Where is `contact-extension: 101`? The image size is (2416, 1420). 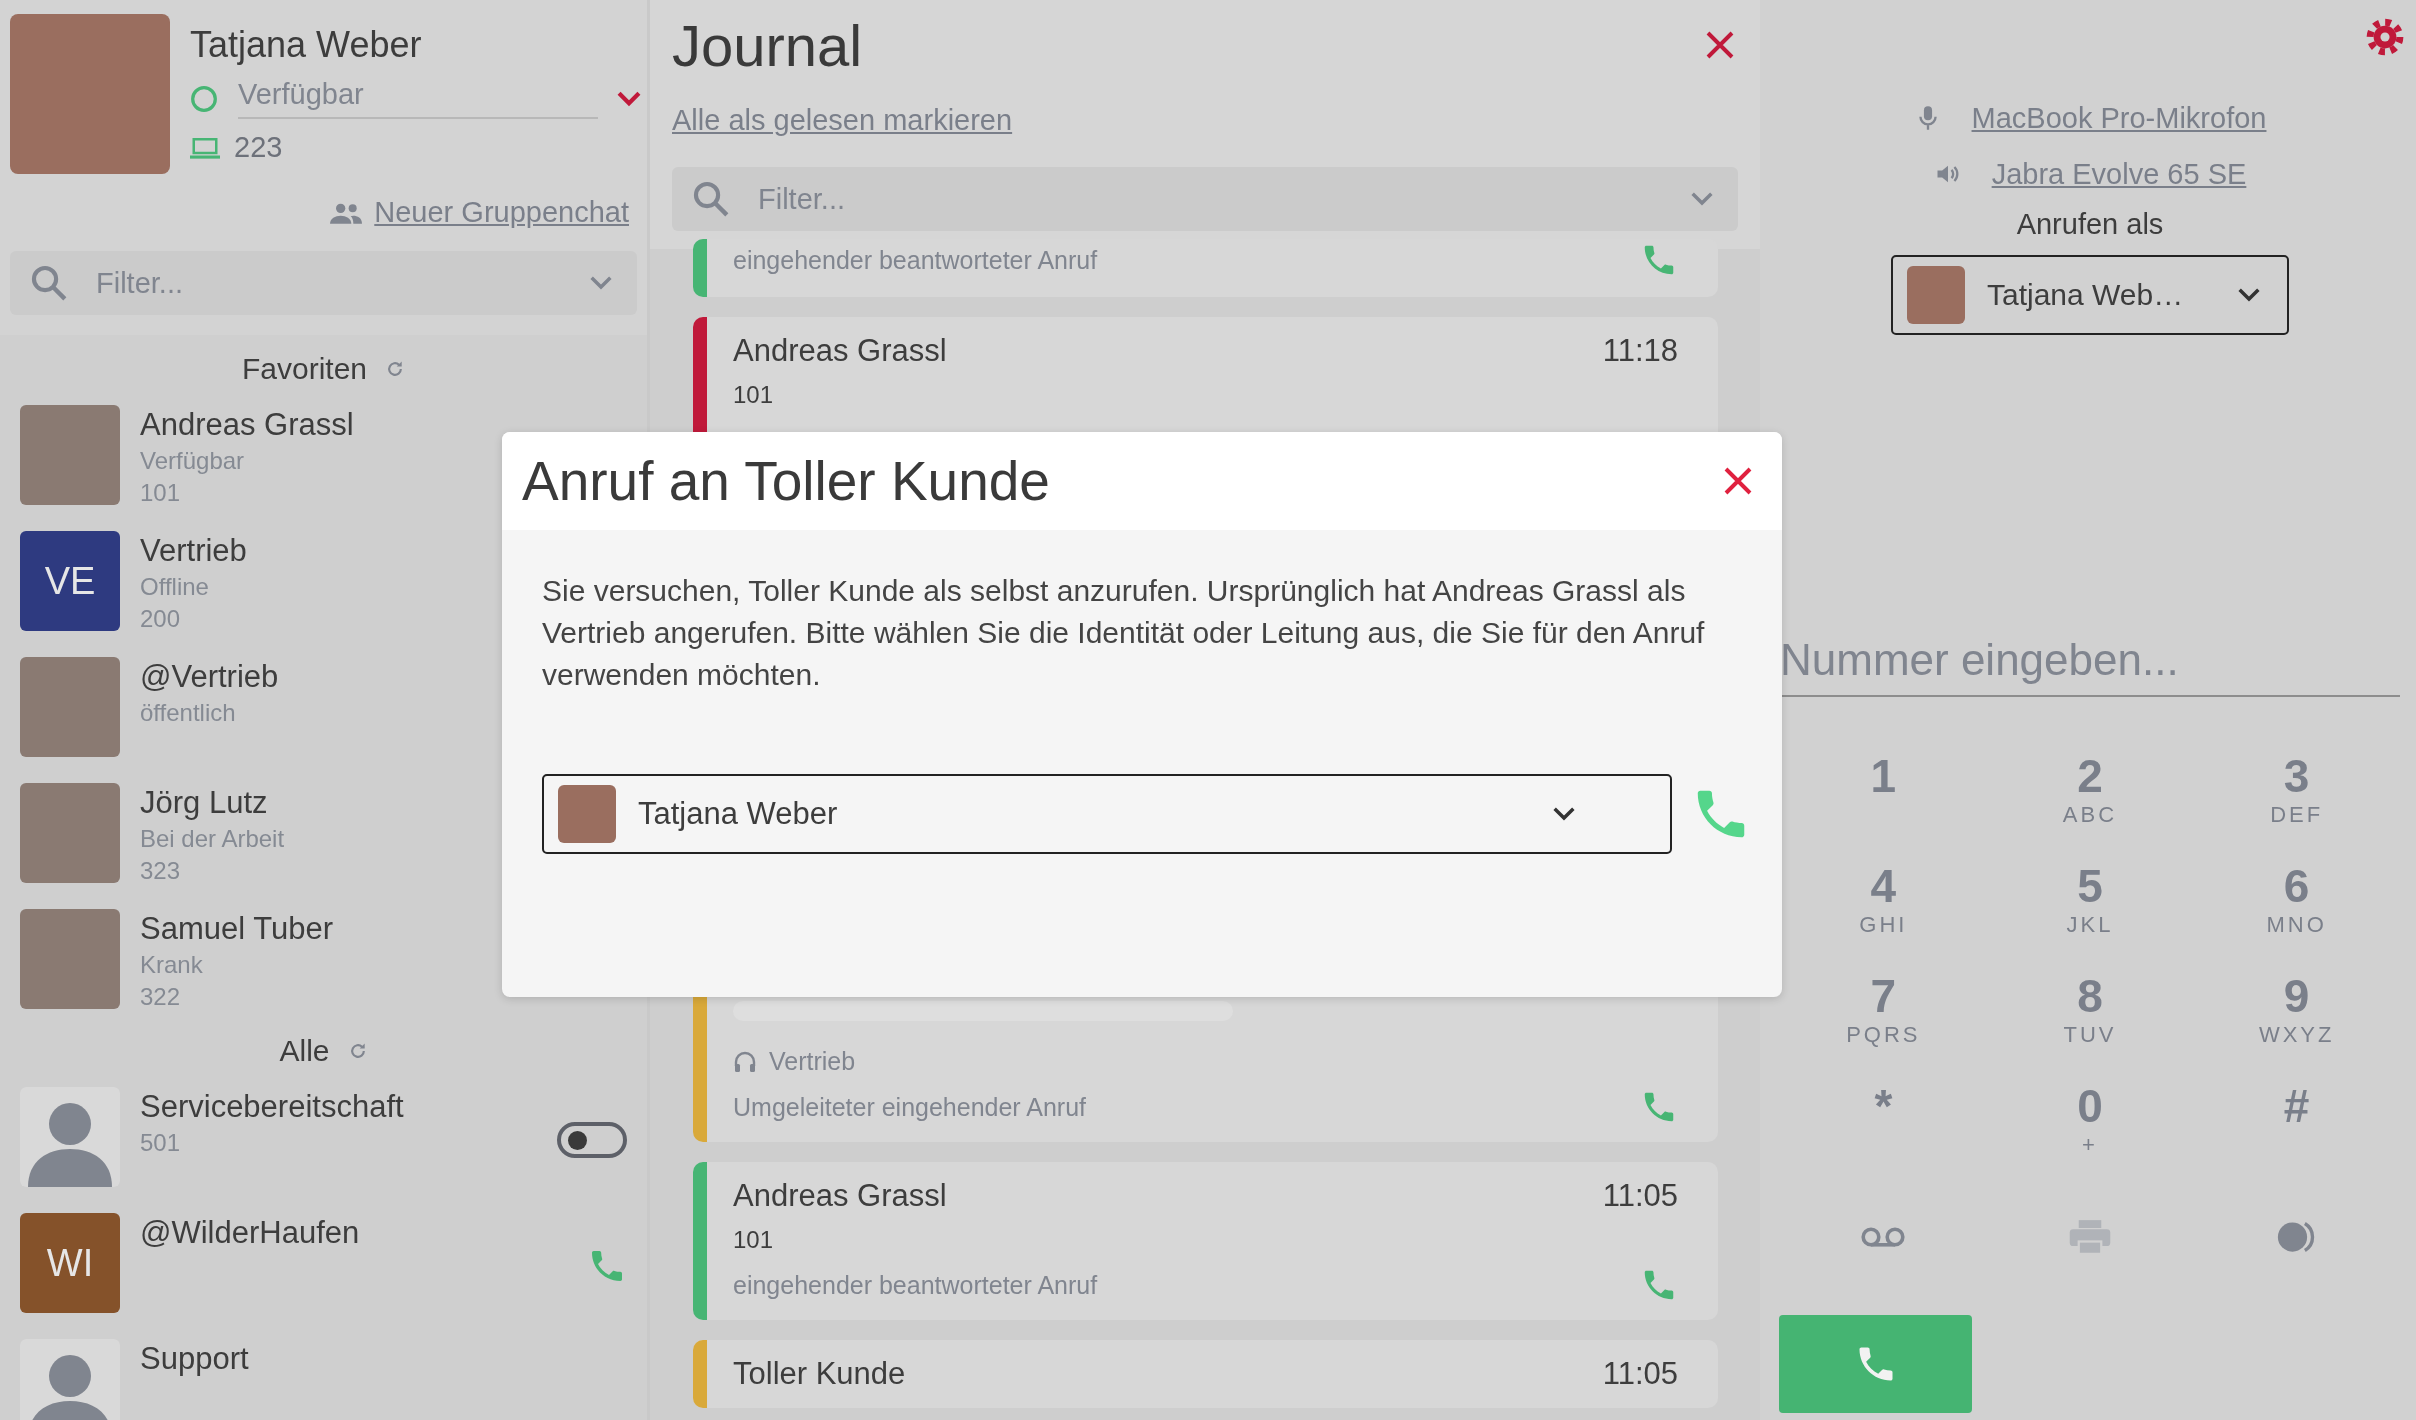
contact-extension: 101 is located at coordinates (161, 493).